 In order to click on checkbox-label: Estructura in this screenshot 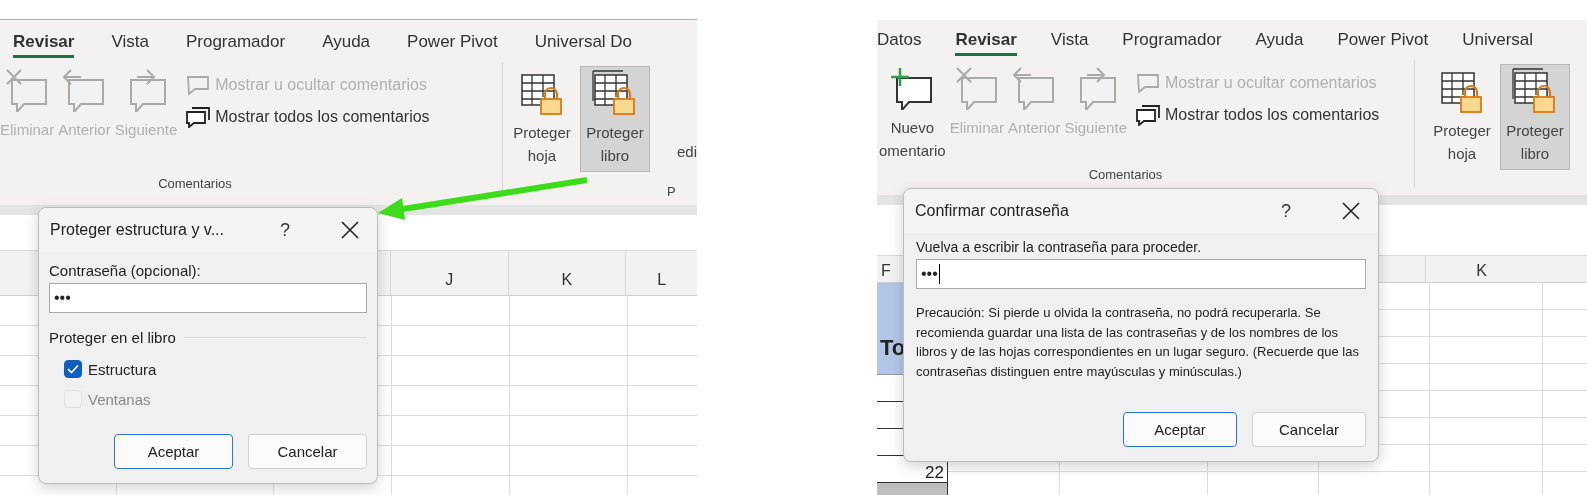, I will do `click(122, 369)`.